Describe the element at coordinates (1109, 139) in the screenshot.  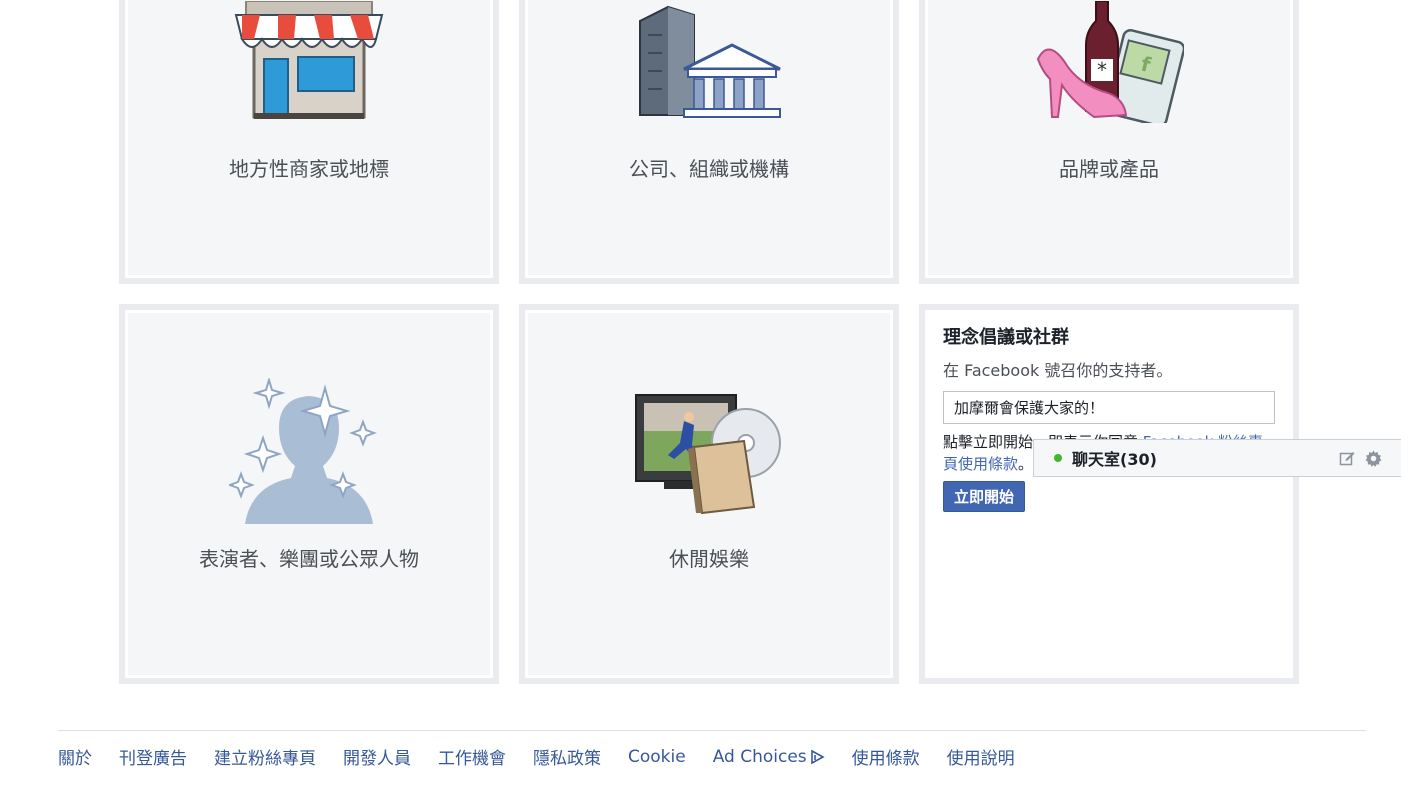
I see `category-card-brand: f * 品牌或產品` at that location.